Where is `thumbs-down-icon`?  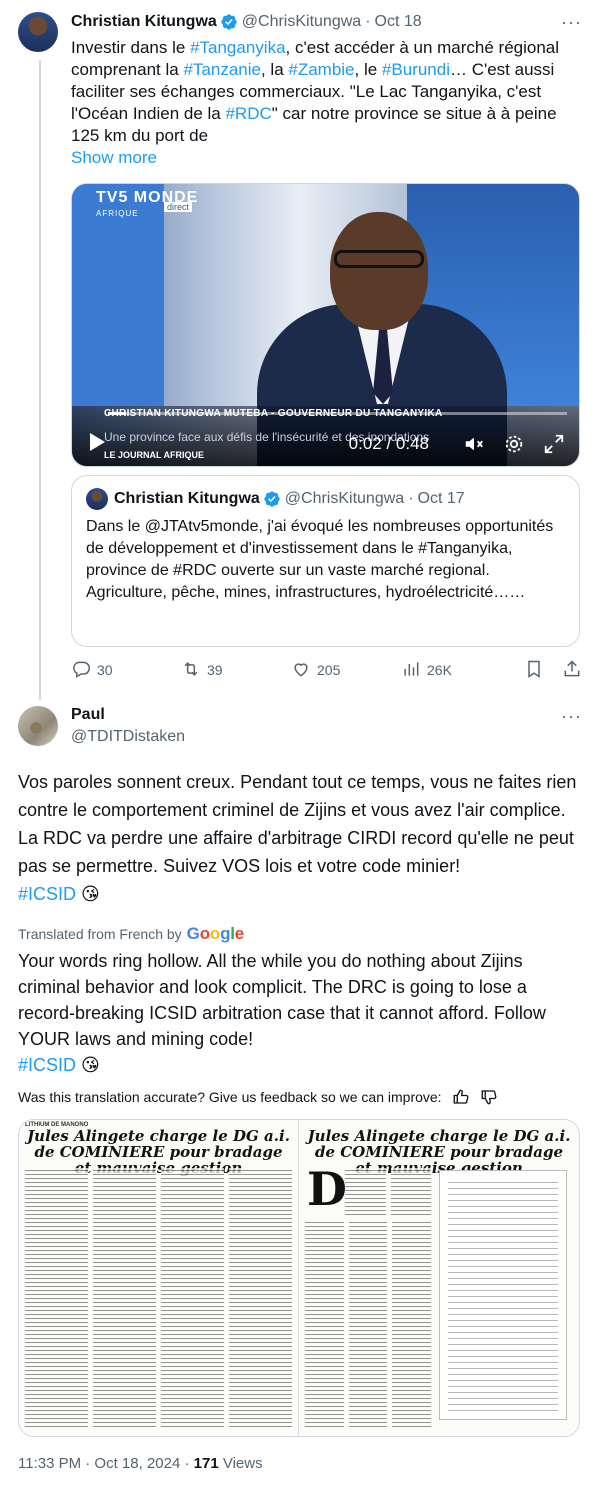 thumbs-down-icon is located at coordinates (489, 1097).